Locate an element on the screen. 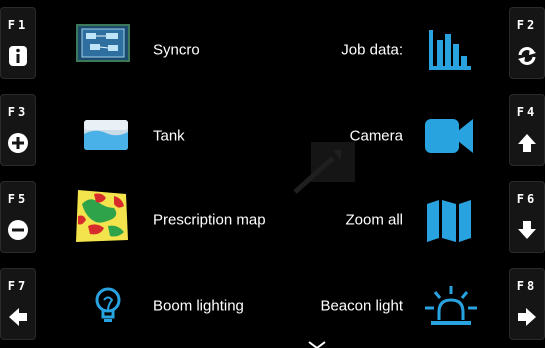  map-icon is located at coordinates (449, 221).